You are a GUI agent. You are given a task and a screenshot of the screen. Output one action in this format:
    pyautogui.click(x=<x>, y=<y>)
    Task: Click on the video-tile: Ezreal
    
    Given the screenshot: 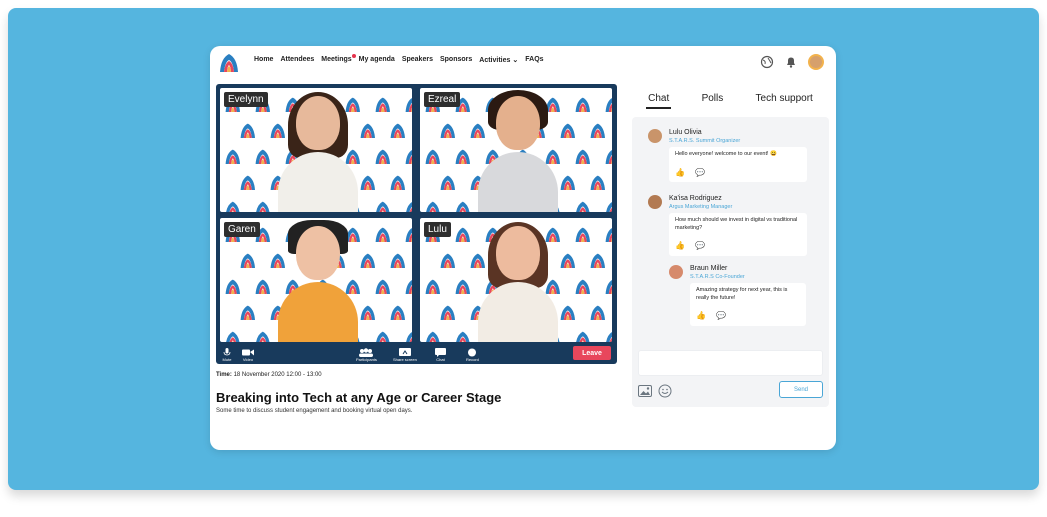 What is the action you would take?
    pyautogui.click(x=516, y=150)
    